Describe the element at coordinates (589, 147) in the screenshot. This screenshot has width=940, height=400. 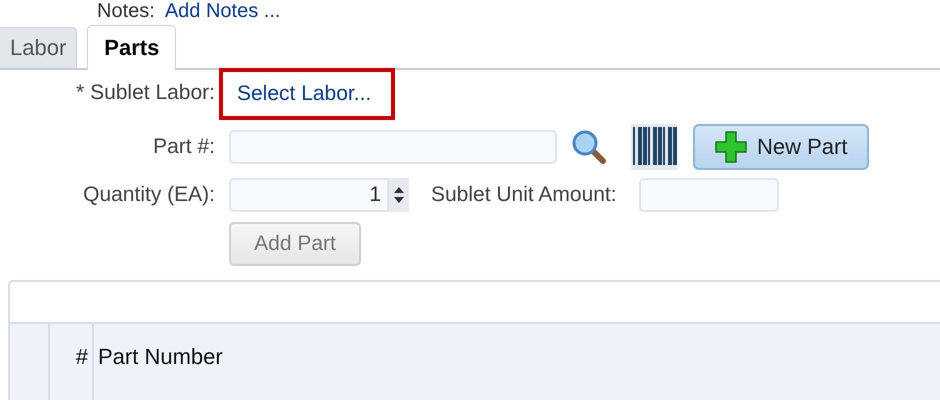
I see `search-icon` at that location.